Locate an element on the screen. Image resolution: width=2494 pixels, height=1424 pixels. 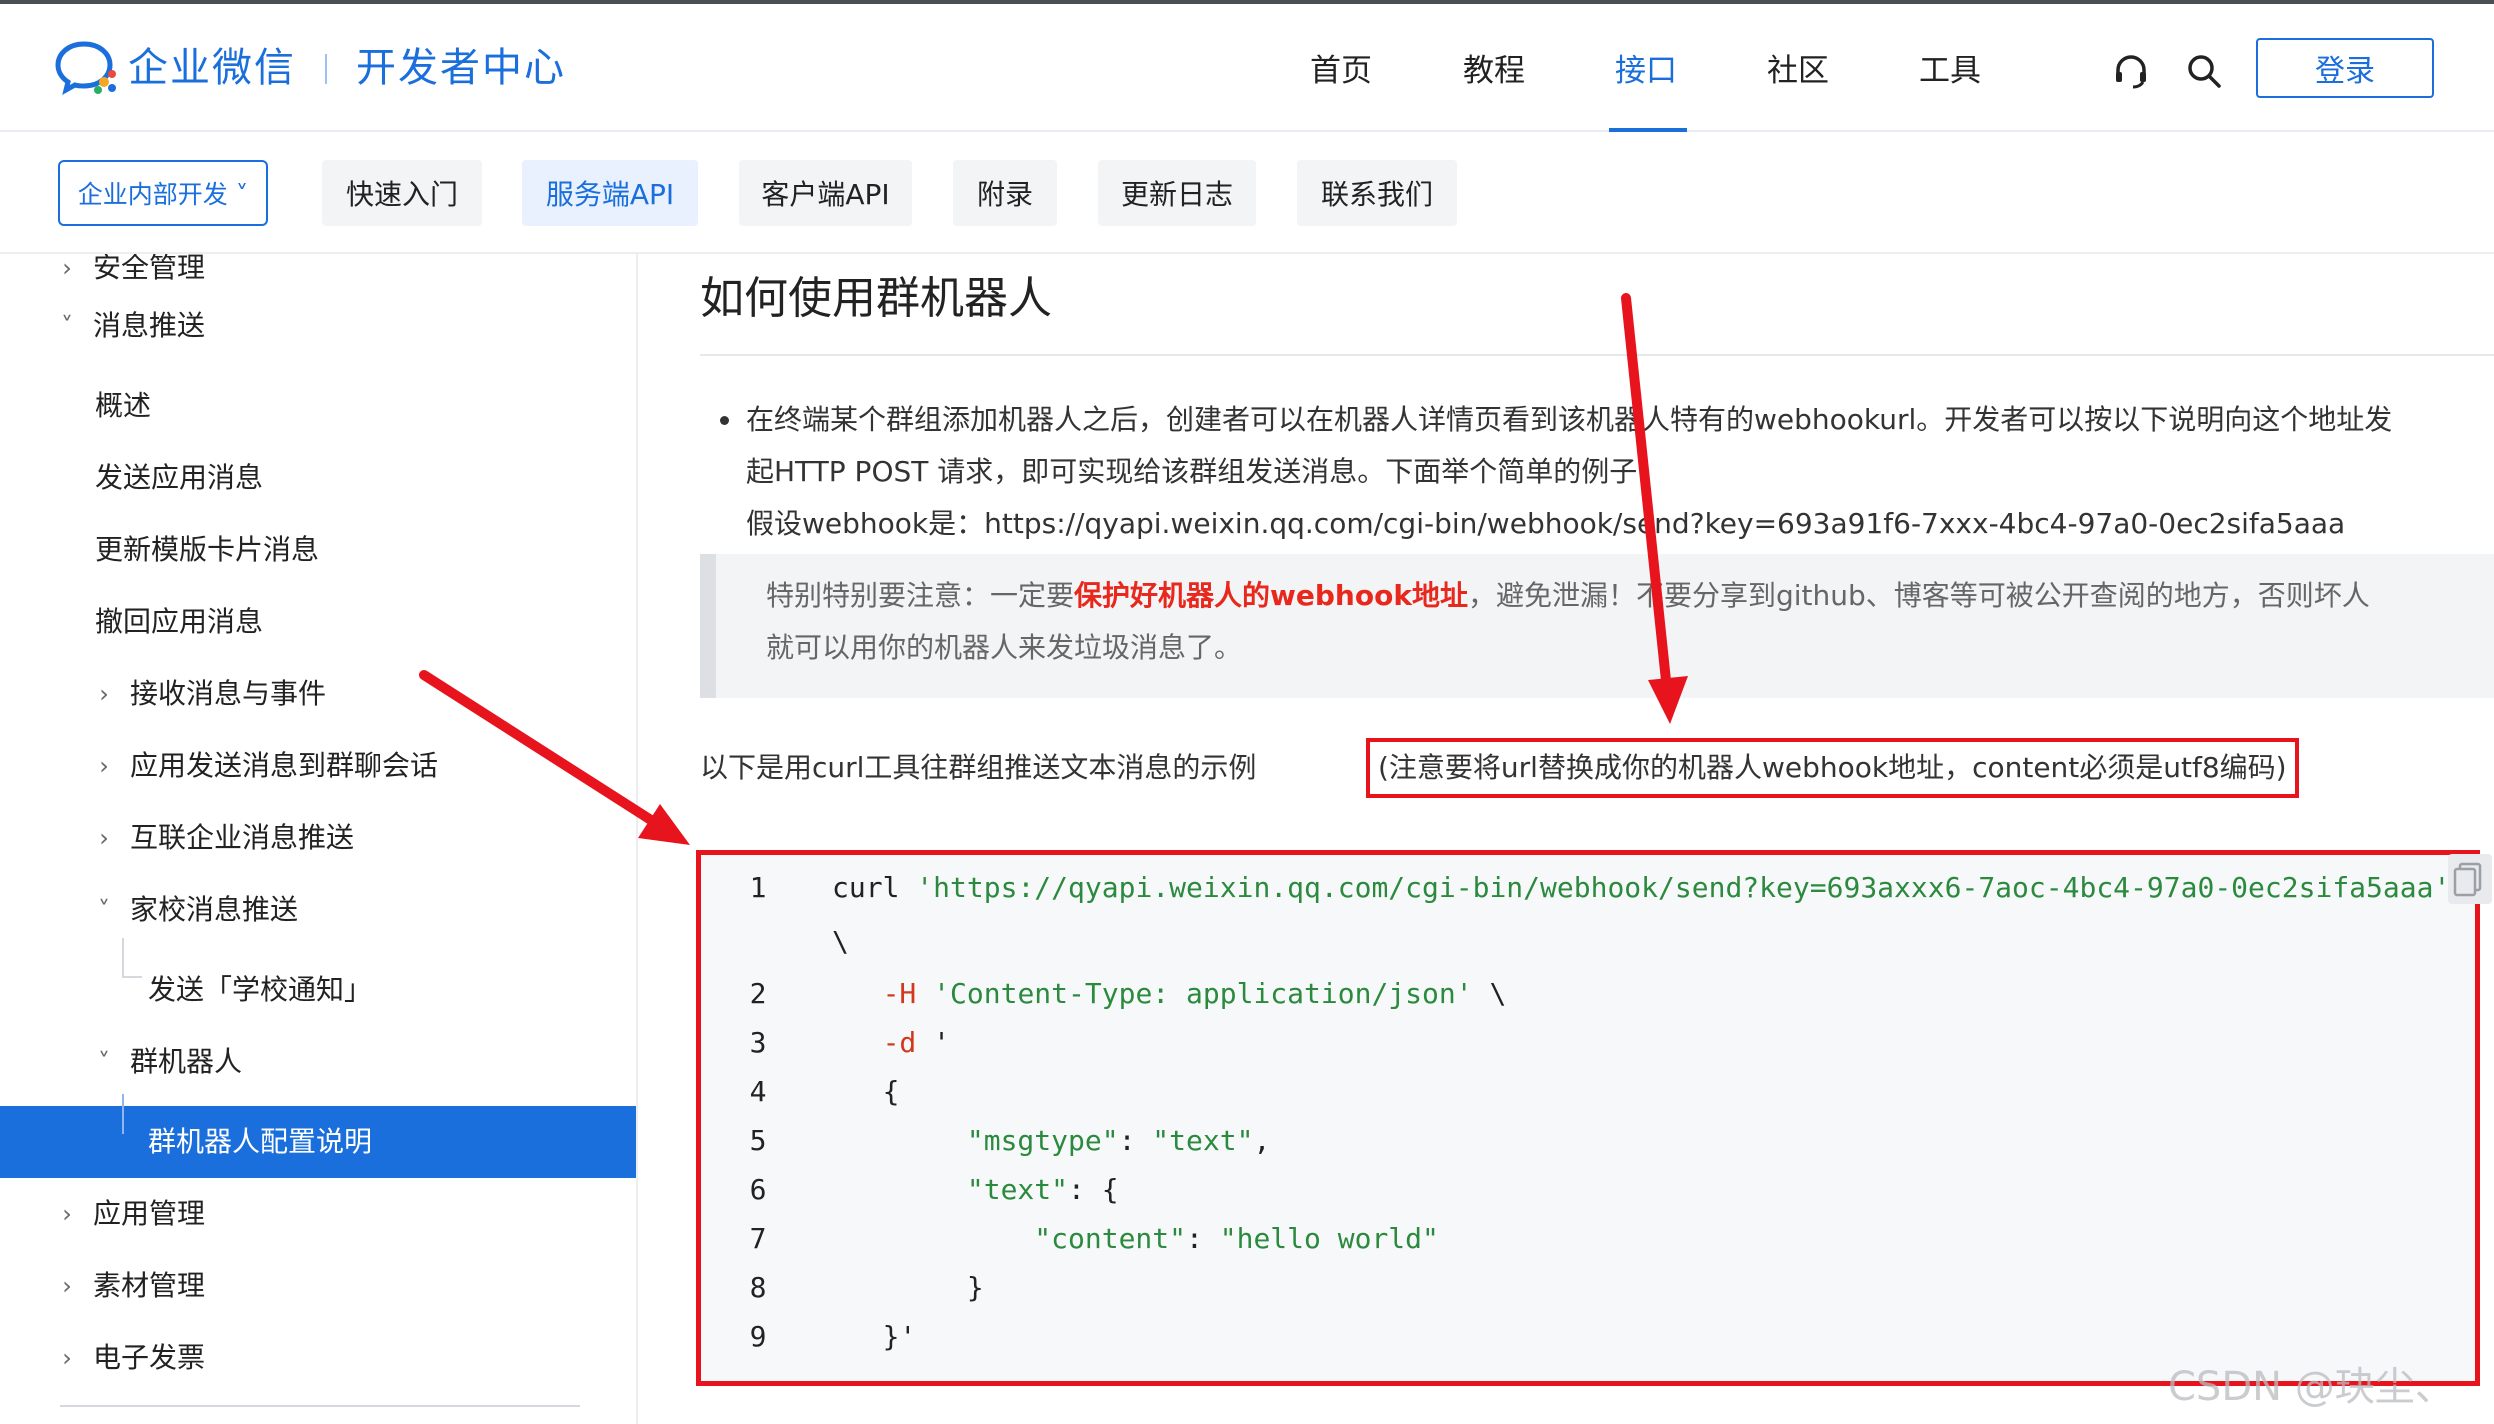
code-token: -d is located at coordinates (883, 1042).